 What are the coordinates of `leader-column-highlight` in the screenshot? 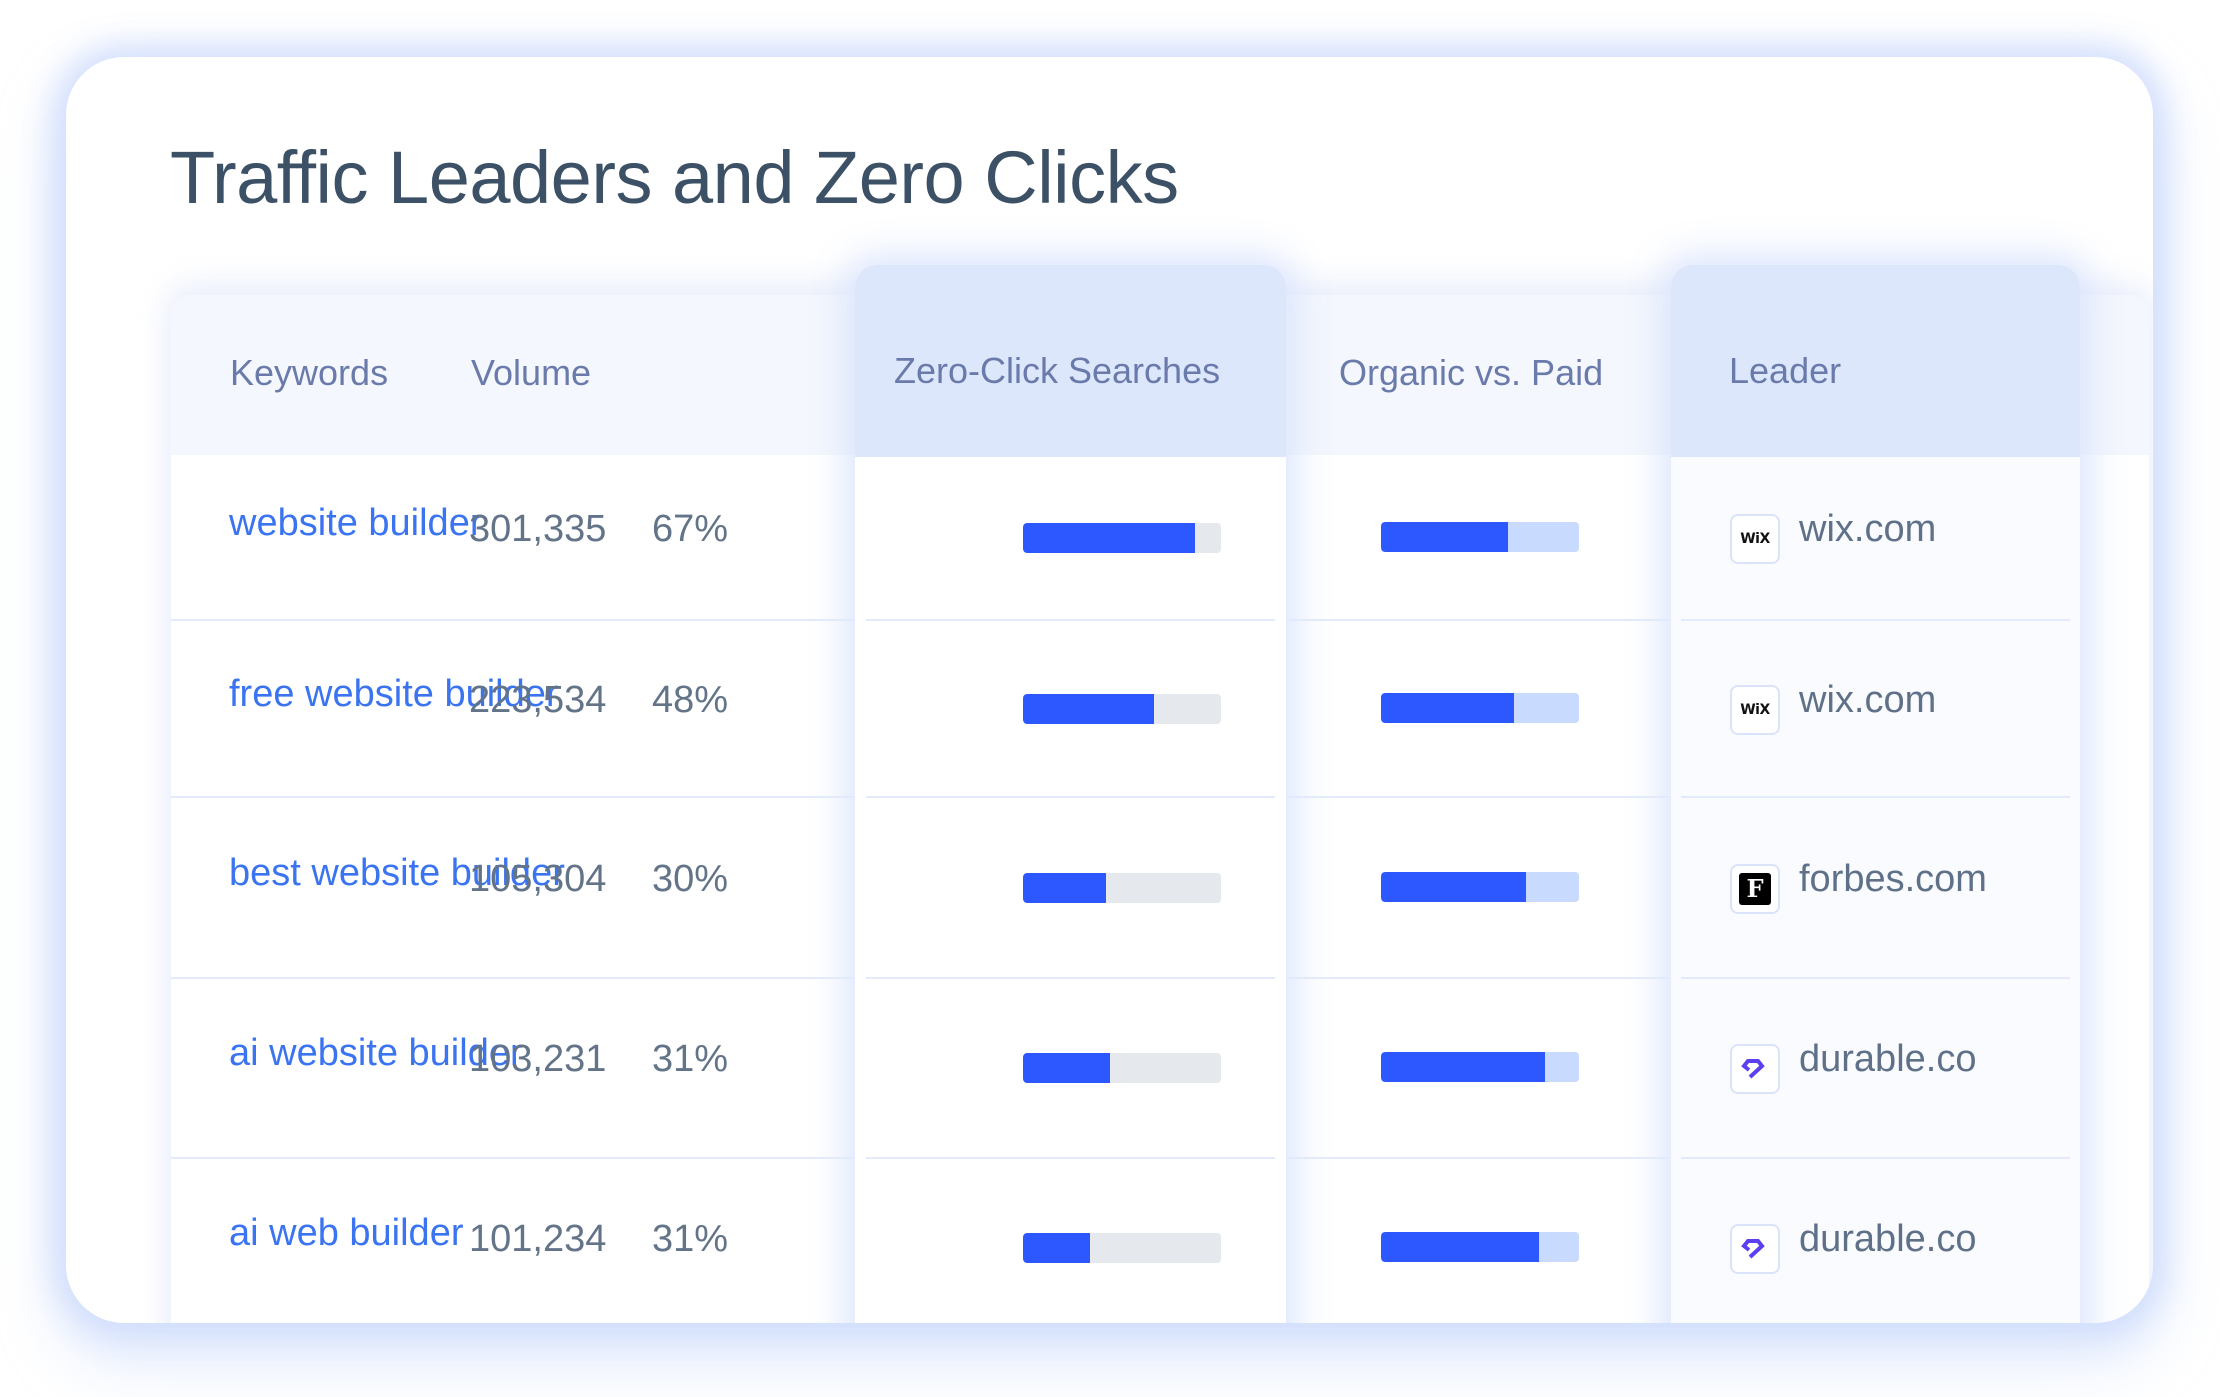 It's located at (1875, 794).